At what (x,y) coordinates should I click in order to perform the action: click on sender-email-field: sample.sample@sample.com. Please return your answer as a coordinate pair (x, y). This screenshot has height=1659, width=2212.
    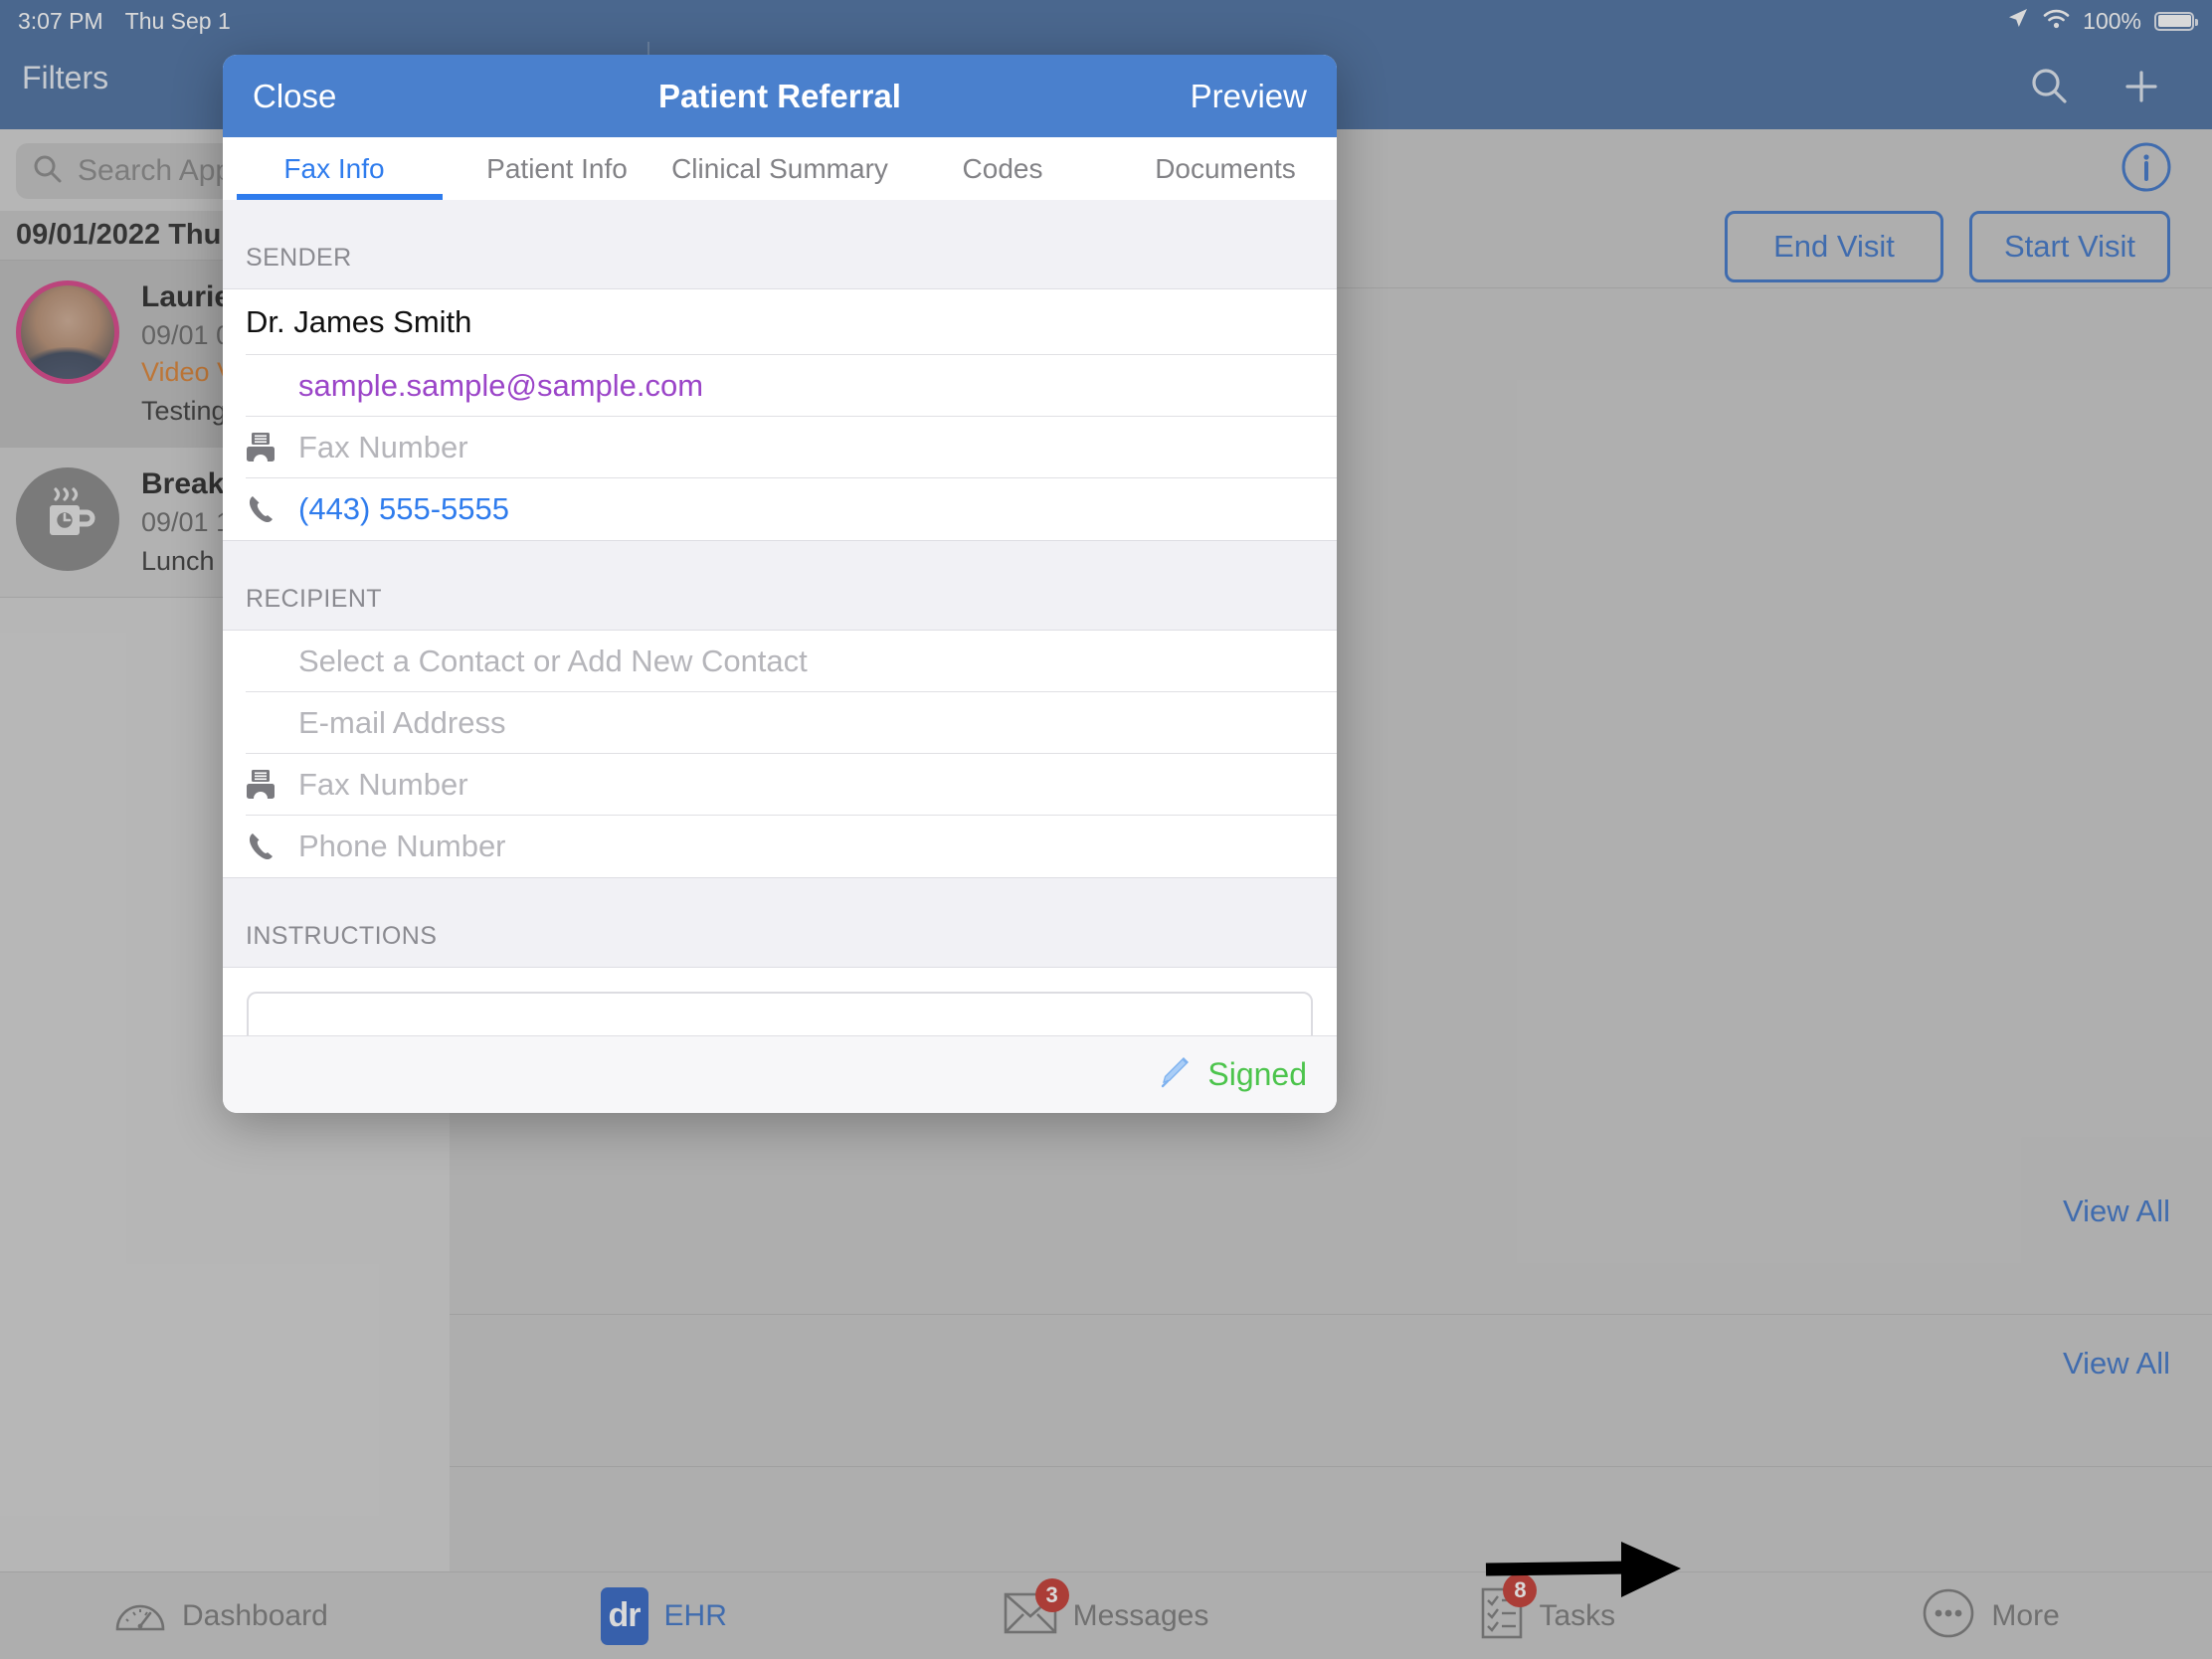
    Looking at the image, I should click on (780, 386).